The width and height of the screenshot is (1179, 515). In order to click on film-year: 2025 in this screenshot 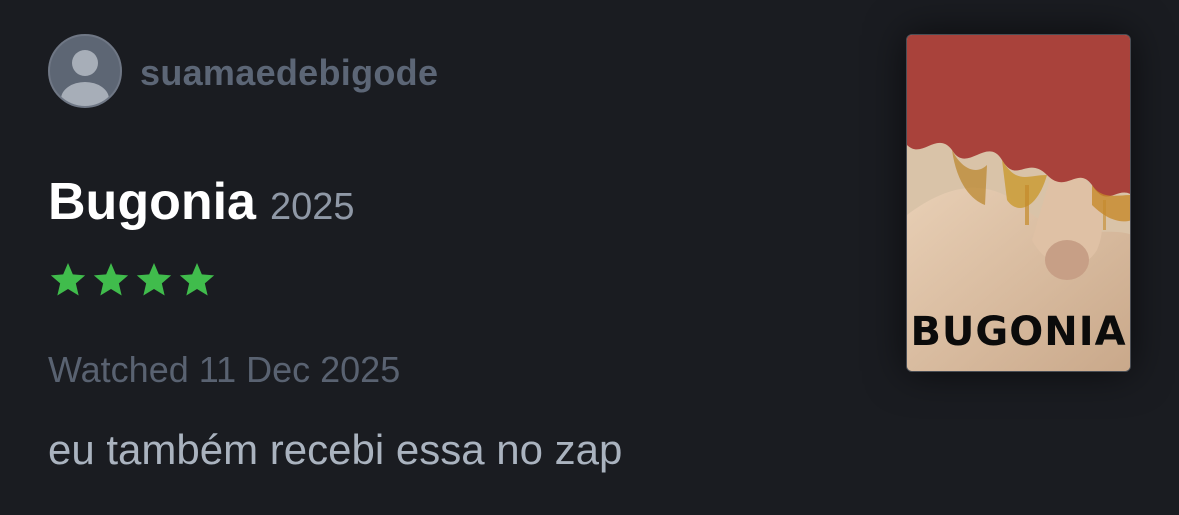, I will do `click(312, 207)`.